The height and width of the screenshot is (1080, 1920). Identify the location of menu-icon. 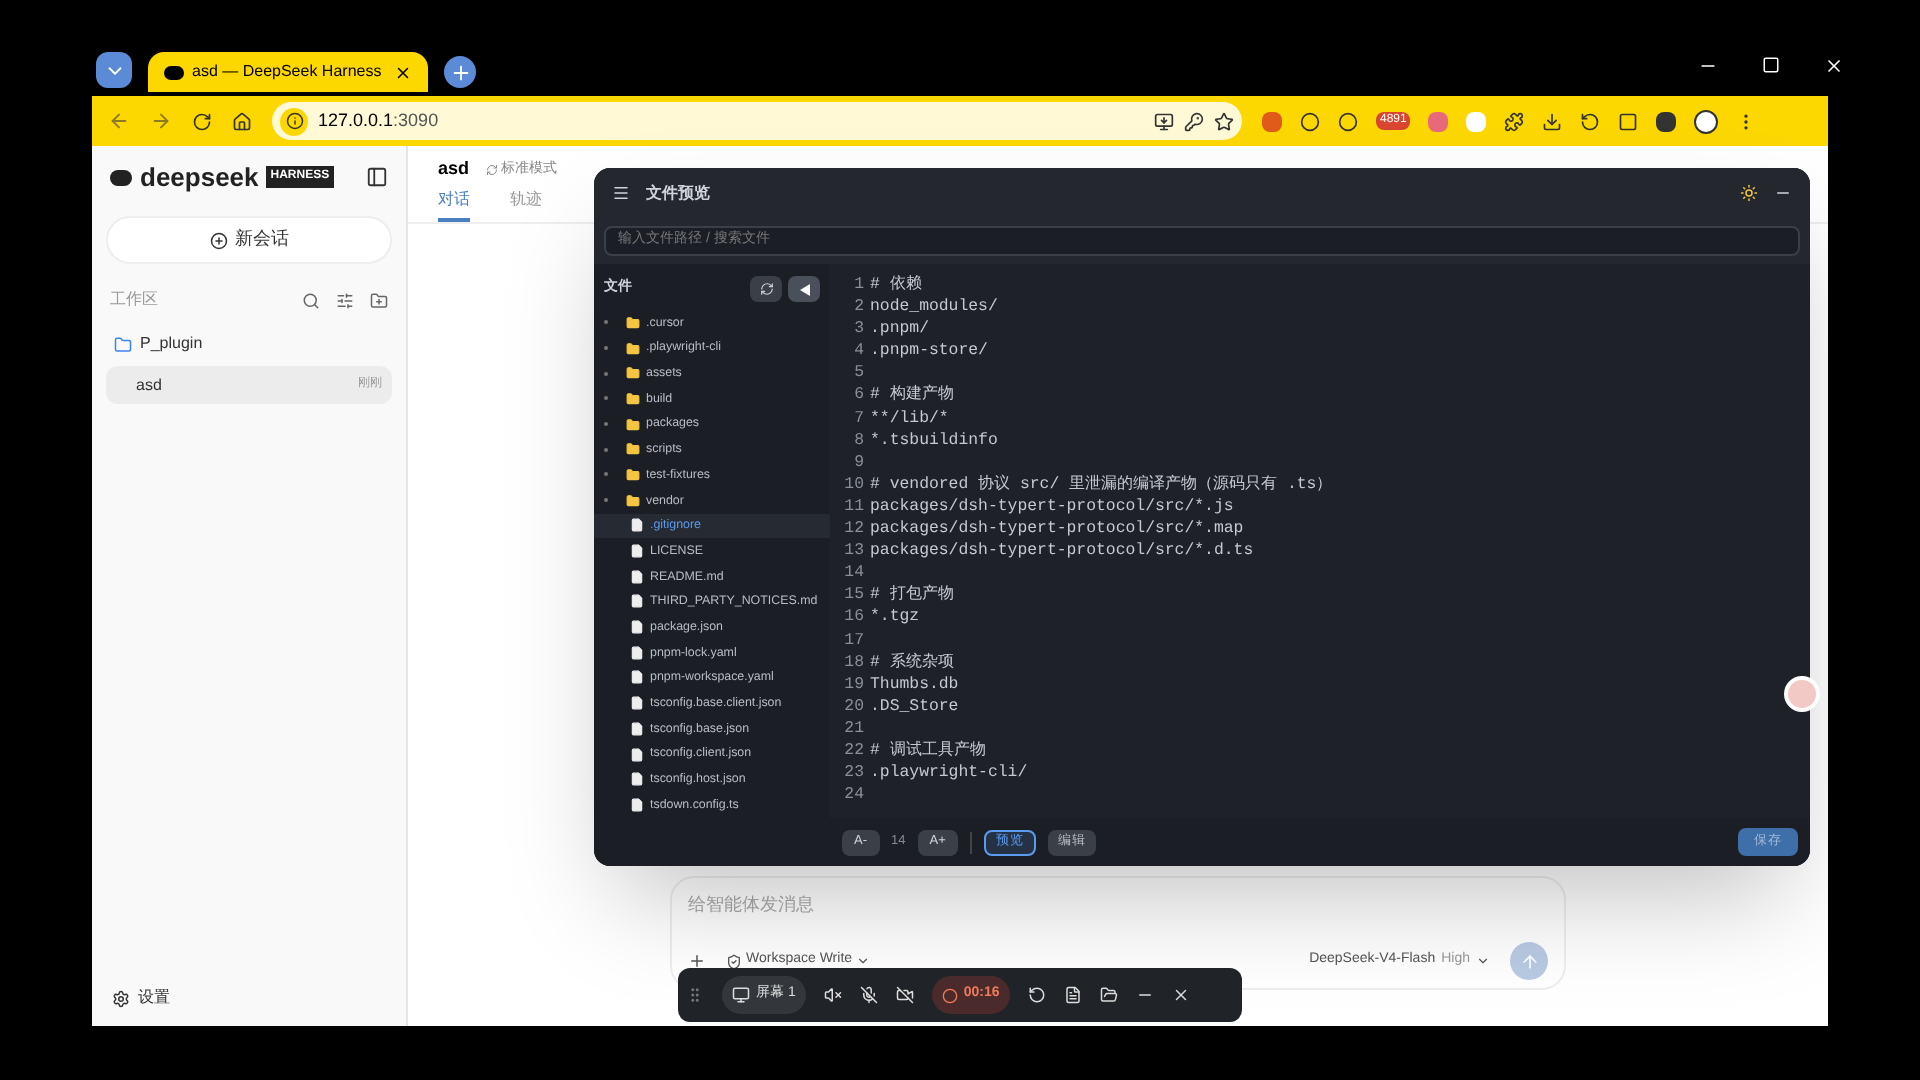
(621, 193).